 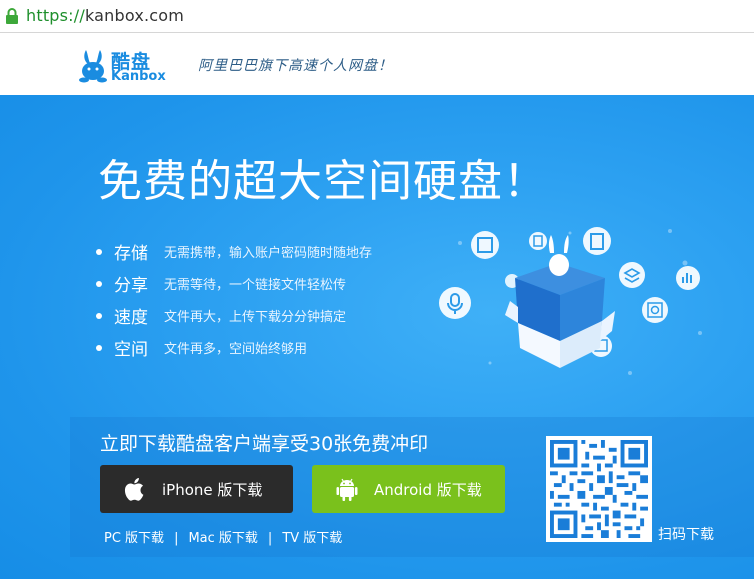 I want to click on other-platform-links: PC 版下载 | Mac 版下载 | TV 版下载, so click(x=223, y=536).